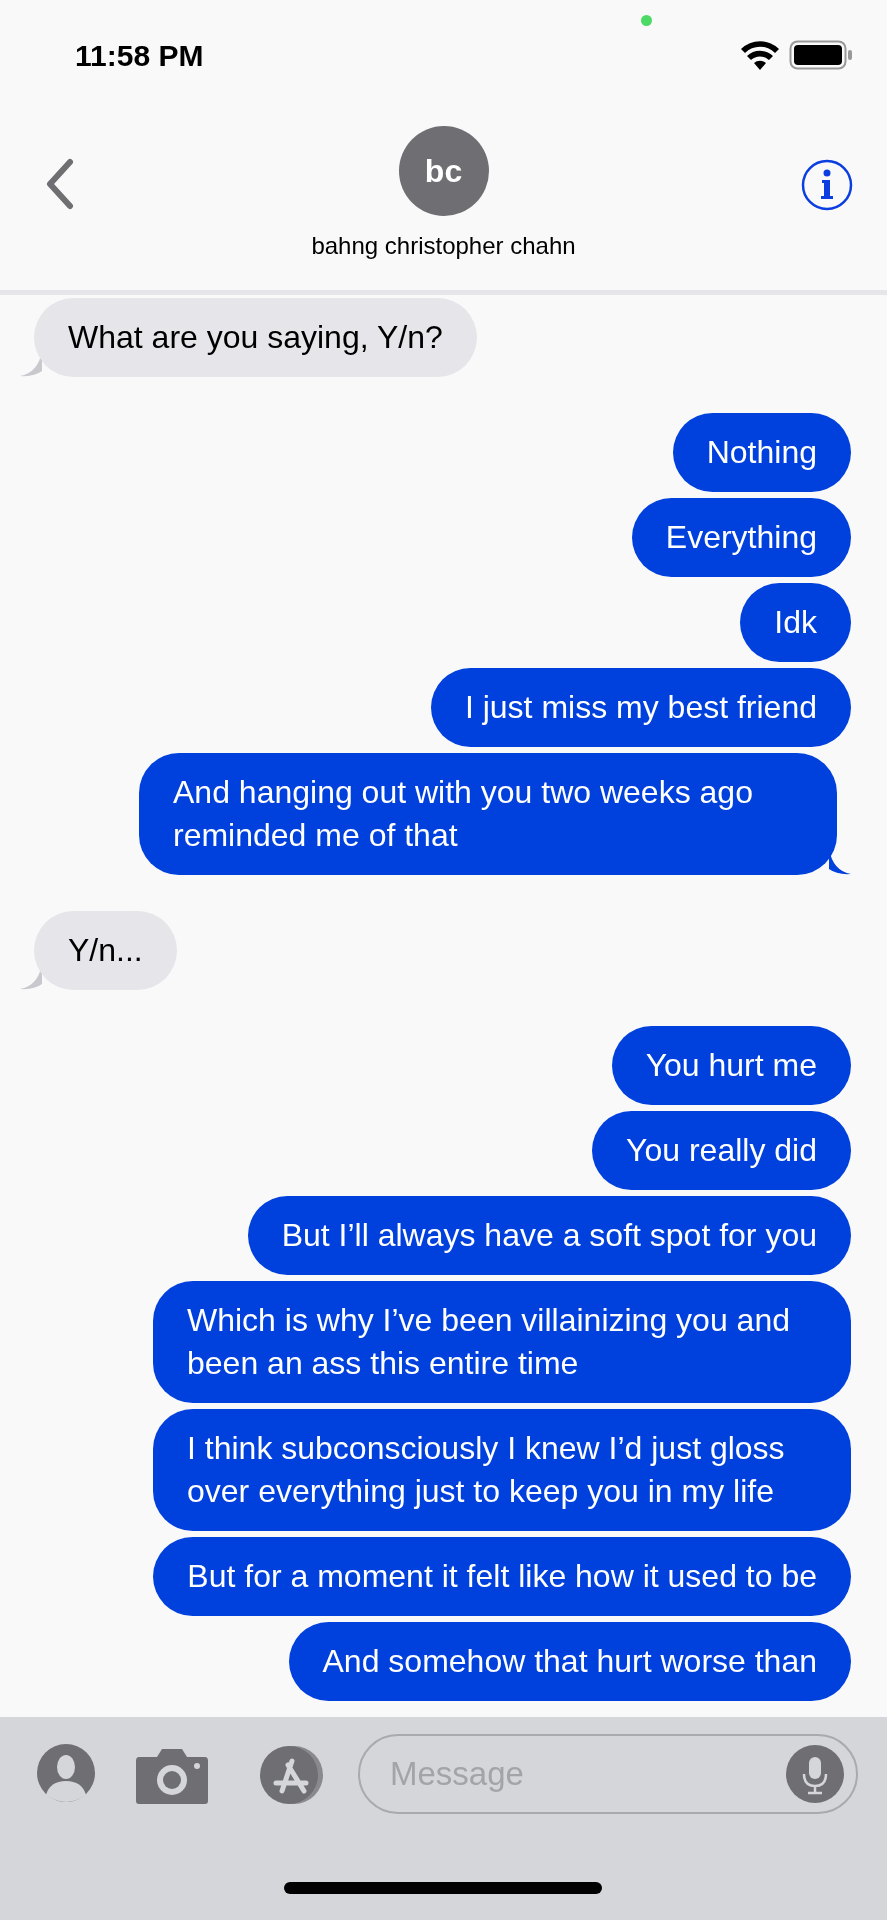  I want to click on sent-message: I just miss my best friend, so click(640, 707).